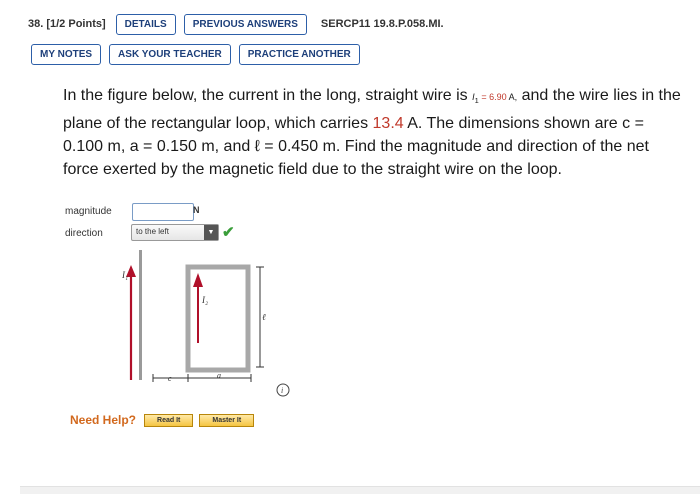  I want to click on details-button: DETAILS, so click(145, 24).